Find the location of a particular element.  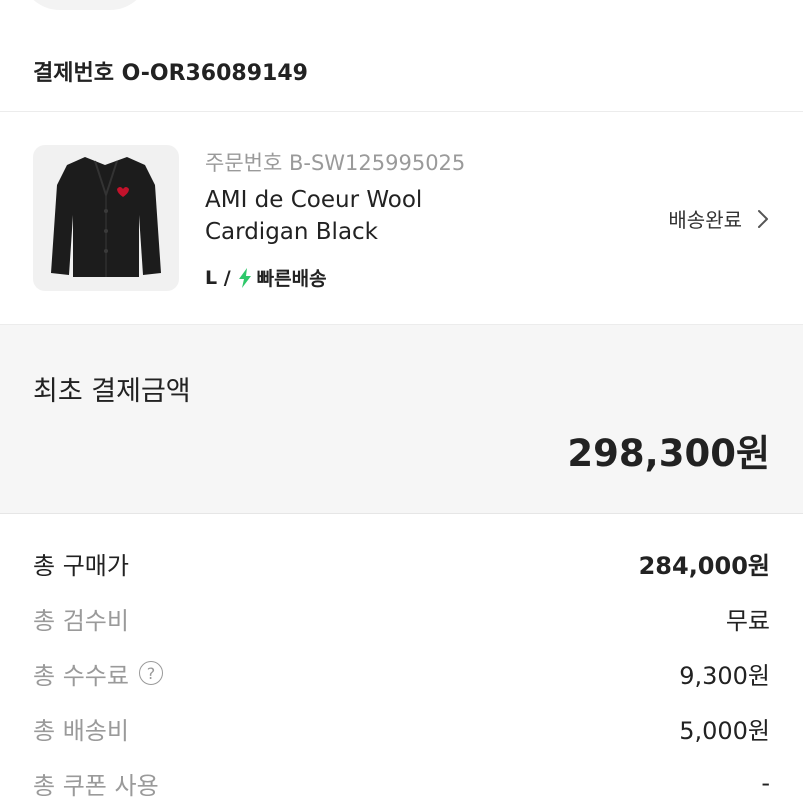

delivery-status-label: 배송완료 is located at coordinates (705, 220).